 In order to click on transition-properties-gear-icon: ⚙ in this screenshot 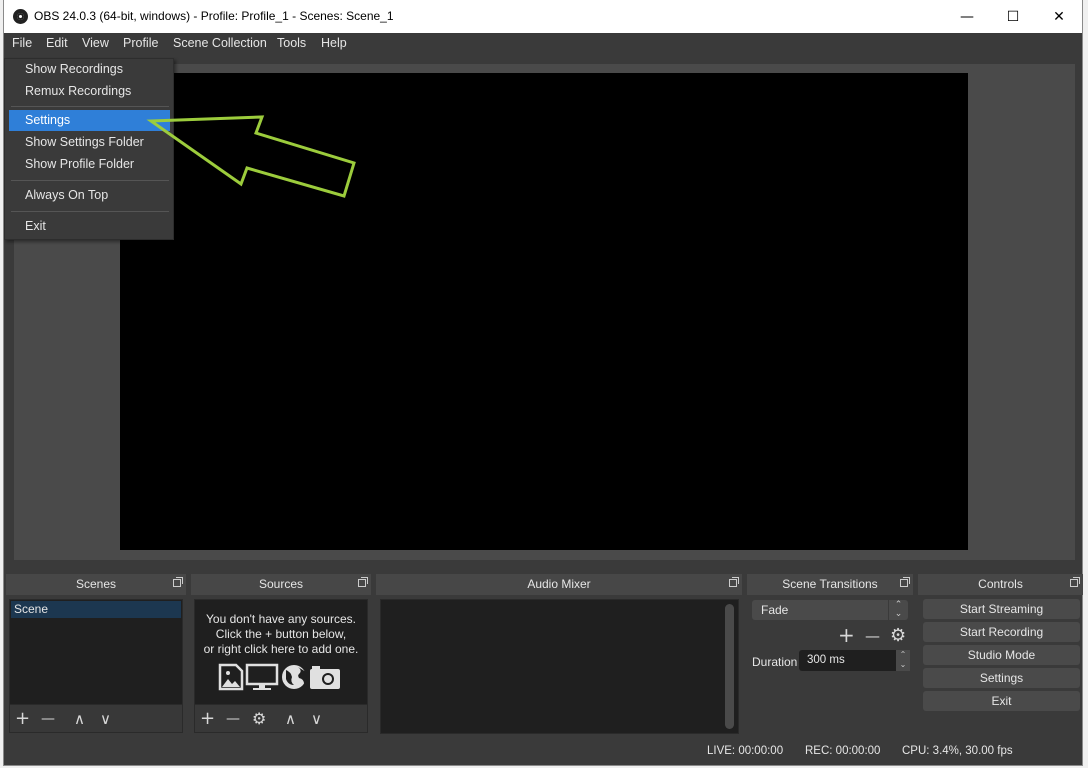, I will do `click(898, 635)`.